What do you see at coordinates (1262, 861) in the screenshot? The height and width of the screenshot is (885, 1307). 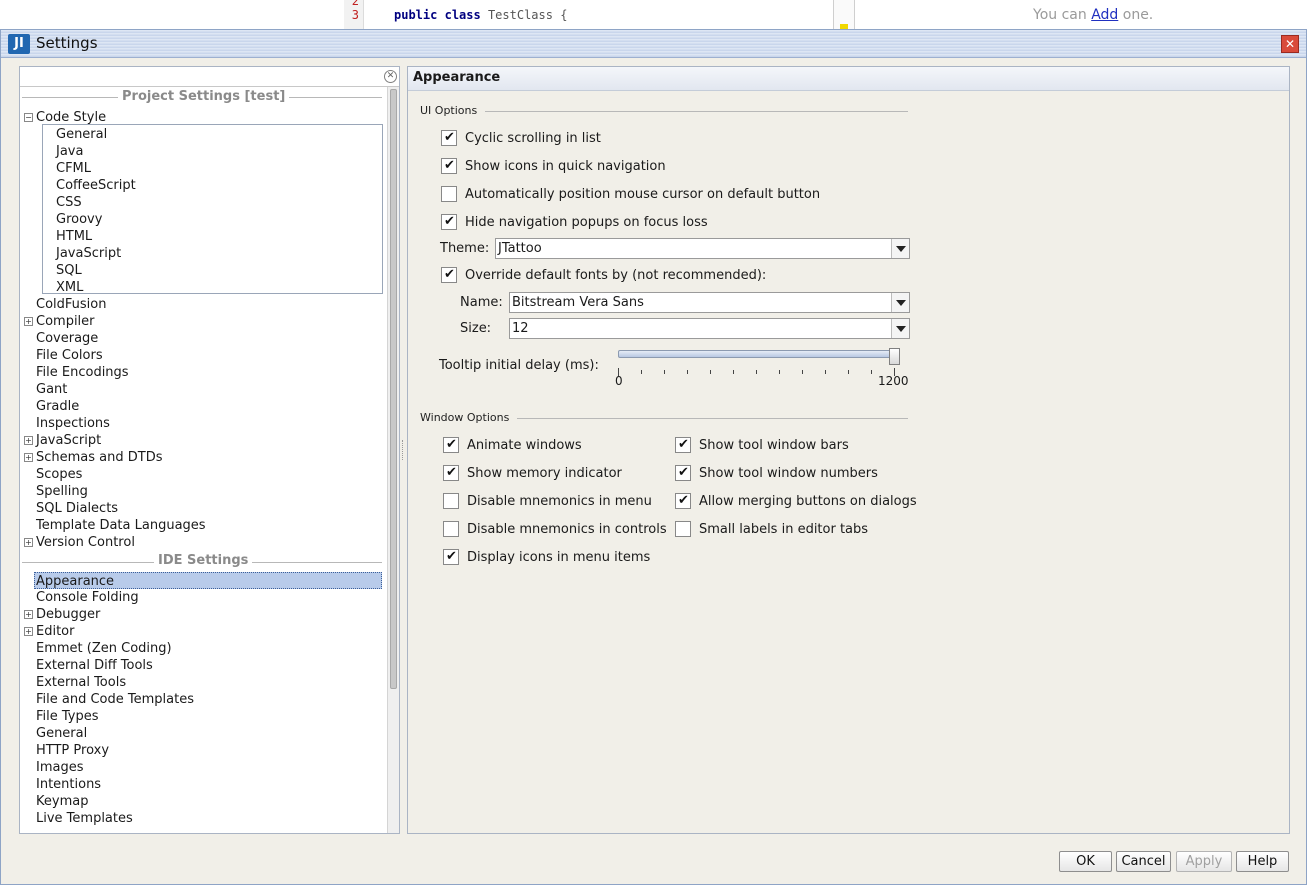 I see `help-button: Help` at bounding box center [1262, 861].